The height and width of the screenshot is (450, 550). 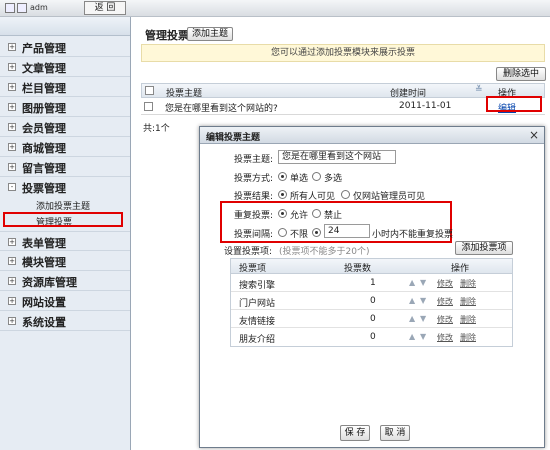 What do you see at coordinates (233, 138) in the screenshot?
I see `dialog-title: 编辑投票主题` at bounding box center [233, 138].